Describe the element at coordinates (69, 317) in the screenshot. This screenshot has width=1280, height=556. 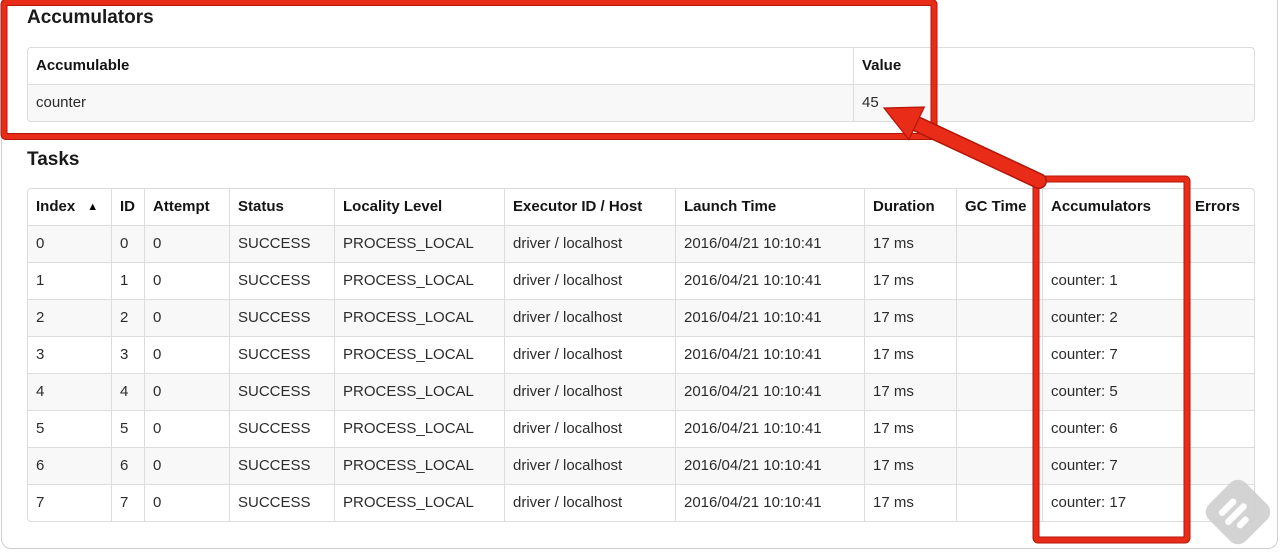
I see `table-cell: 2` at that location.